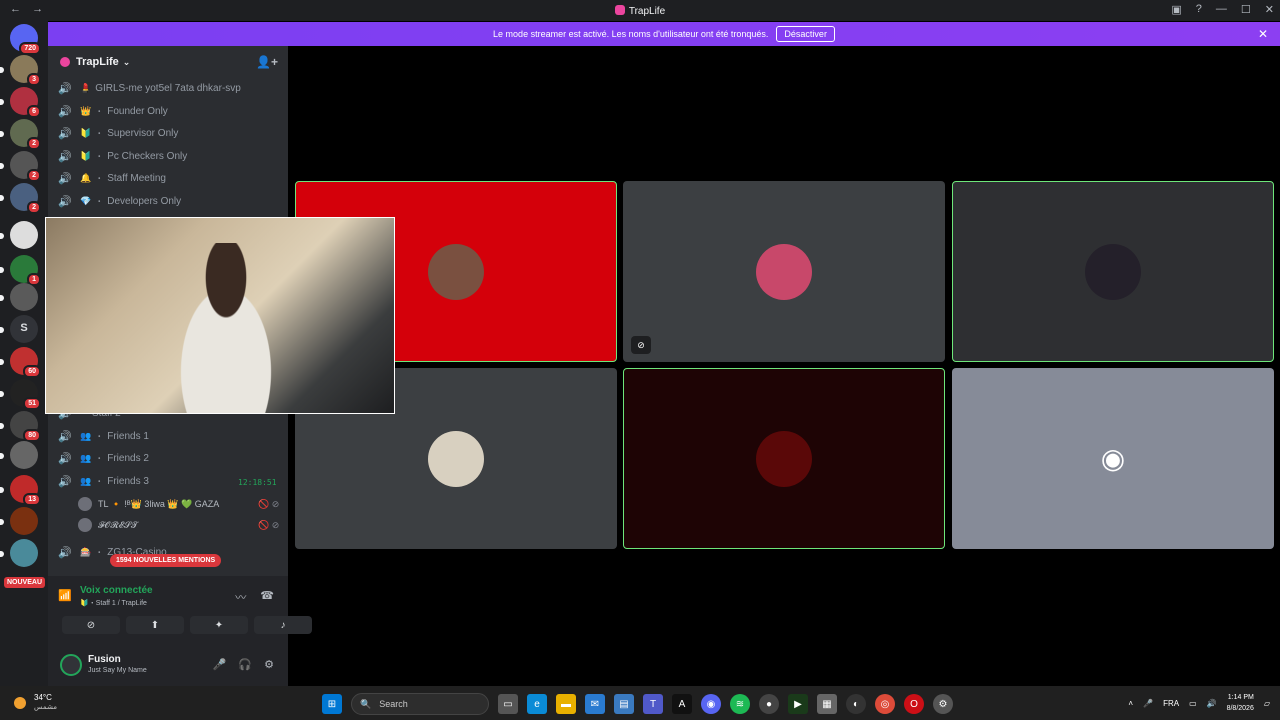 This screenshot has width=1280, height=720. What do you see at coordinates (769, 704) in the screenshot?
I see `obs-icon: ●` at bounding box center [769, 704].